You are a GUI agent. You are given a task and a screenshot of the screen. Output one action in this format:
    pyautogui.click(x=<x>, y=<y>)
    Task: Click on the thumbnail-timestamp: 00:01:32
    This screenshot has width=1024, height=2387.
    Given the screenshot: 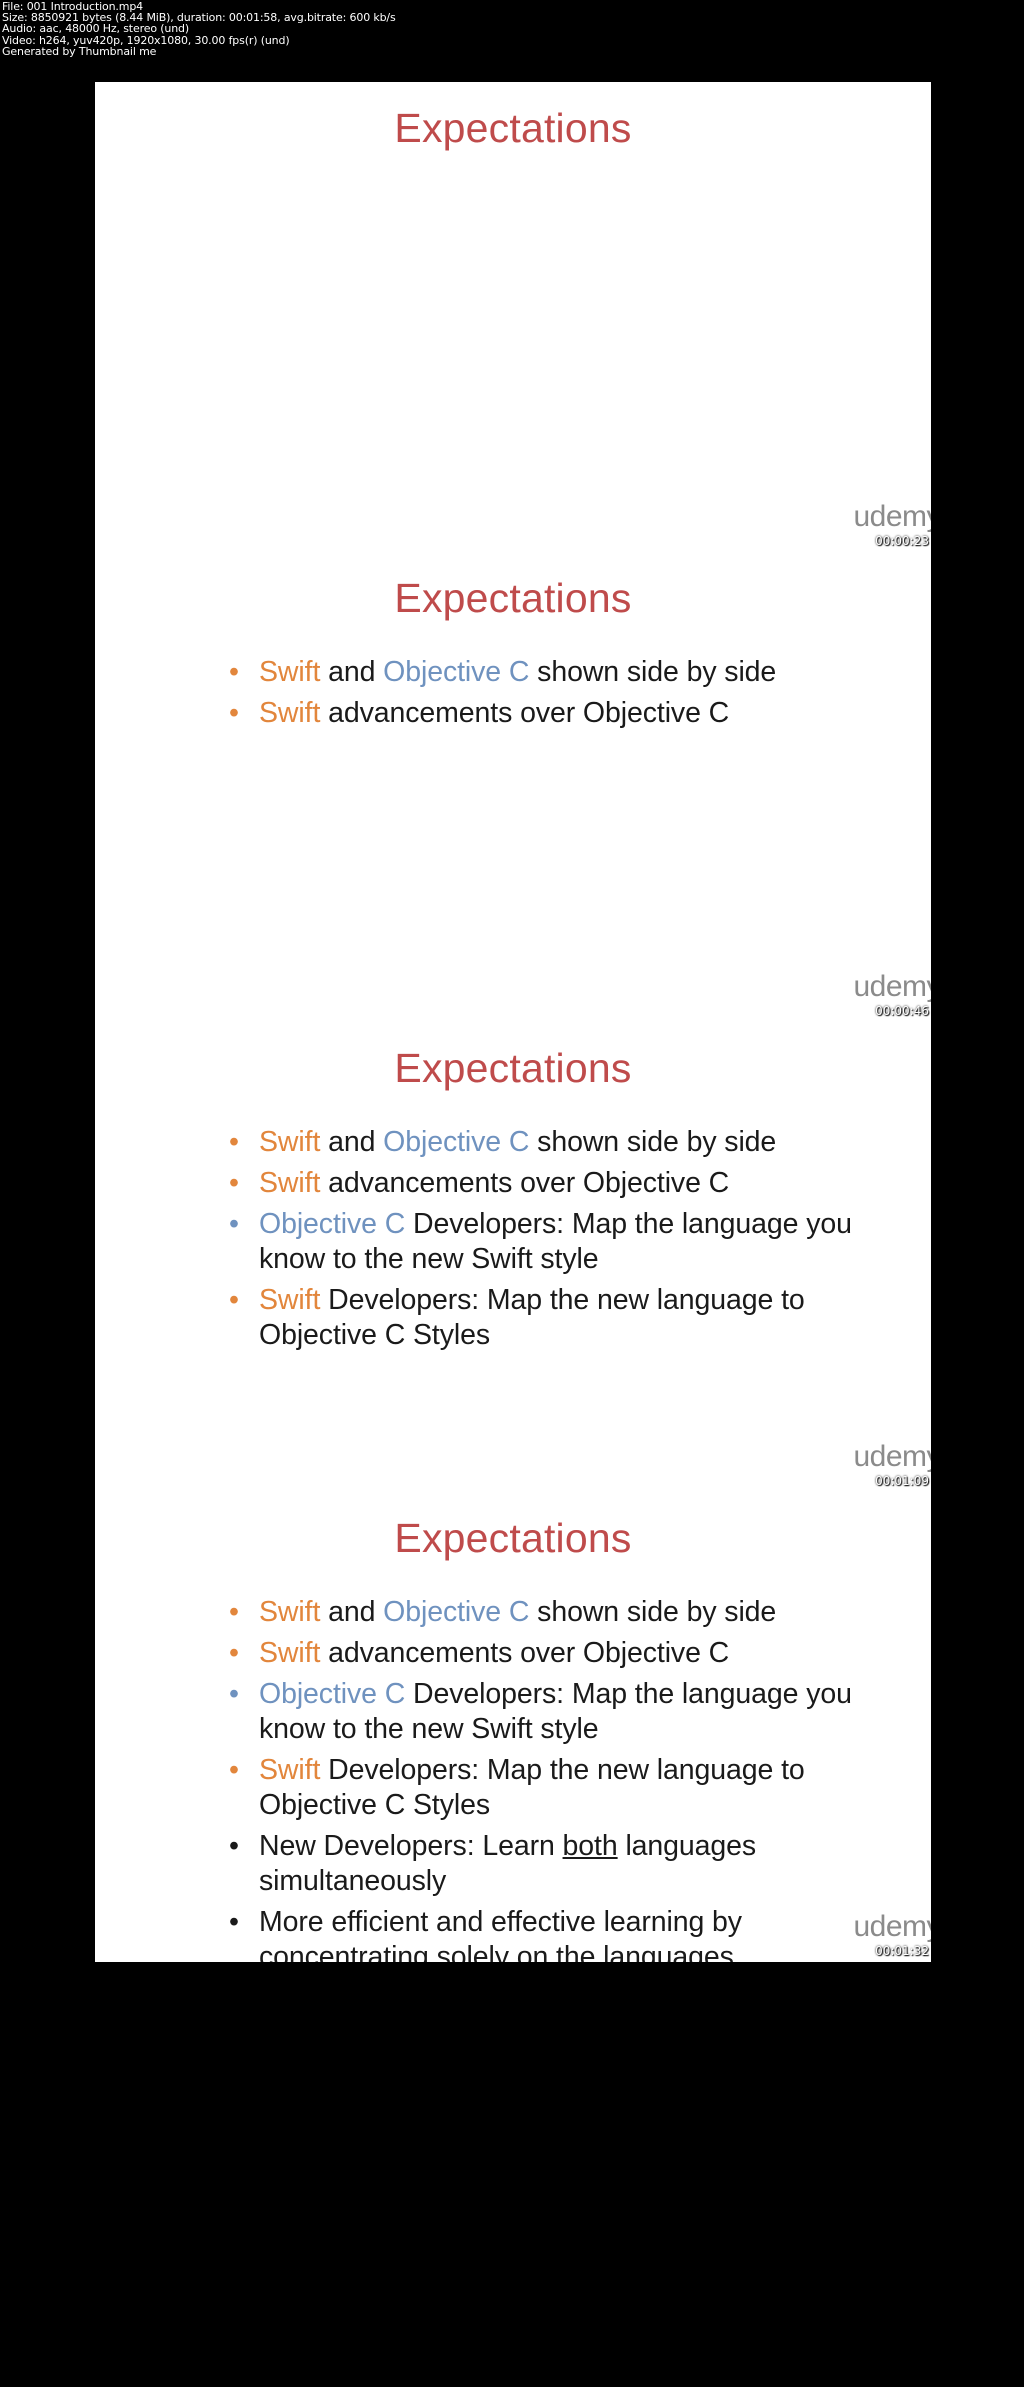 What is the action you would take?
    pyautogui.click(x=902, y=1951)
    